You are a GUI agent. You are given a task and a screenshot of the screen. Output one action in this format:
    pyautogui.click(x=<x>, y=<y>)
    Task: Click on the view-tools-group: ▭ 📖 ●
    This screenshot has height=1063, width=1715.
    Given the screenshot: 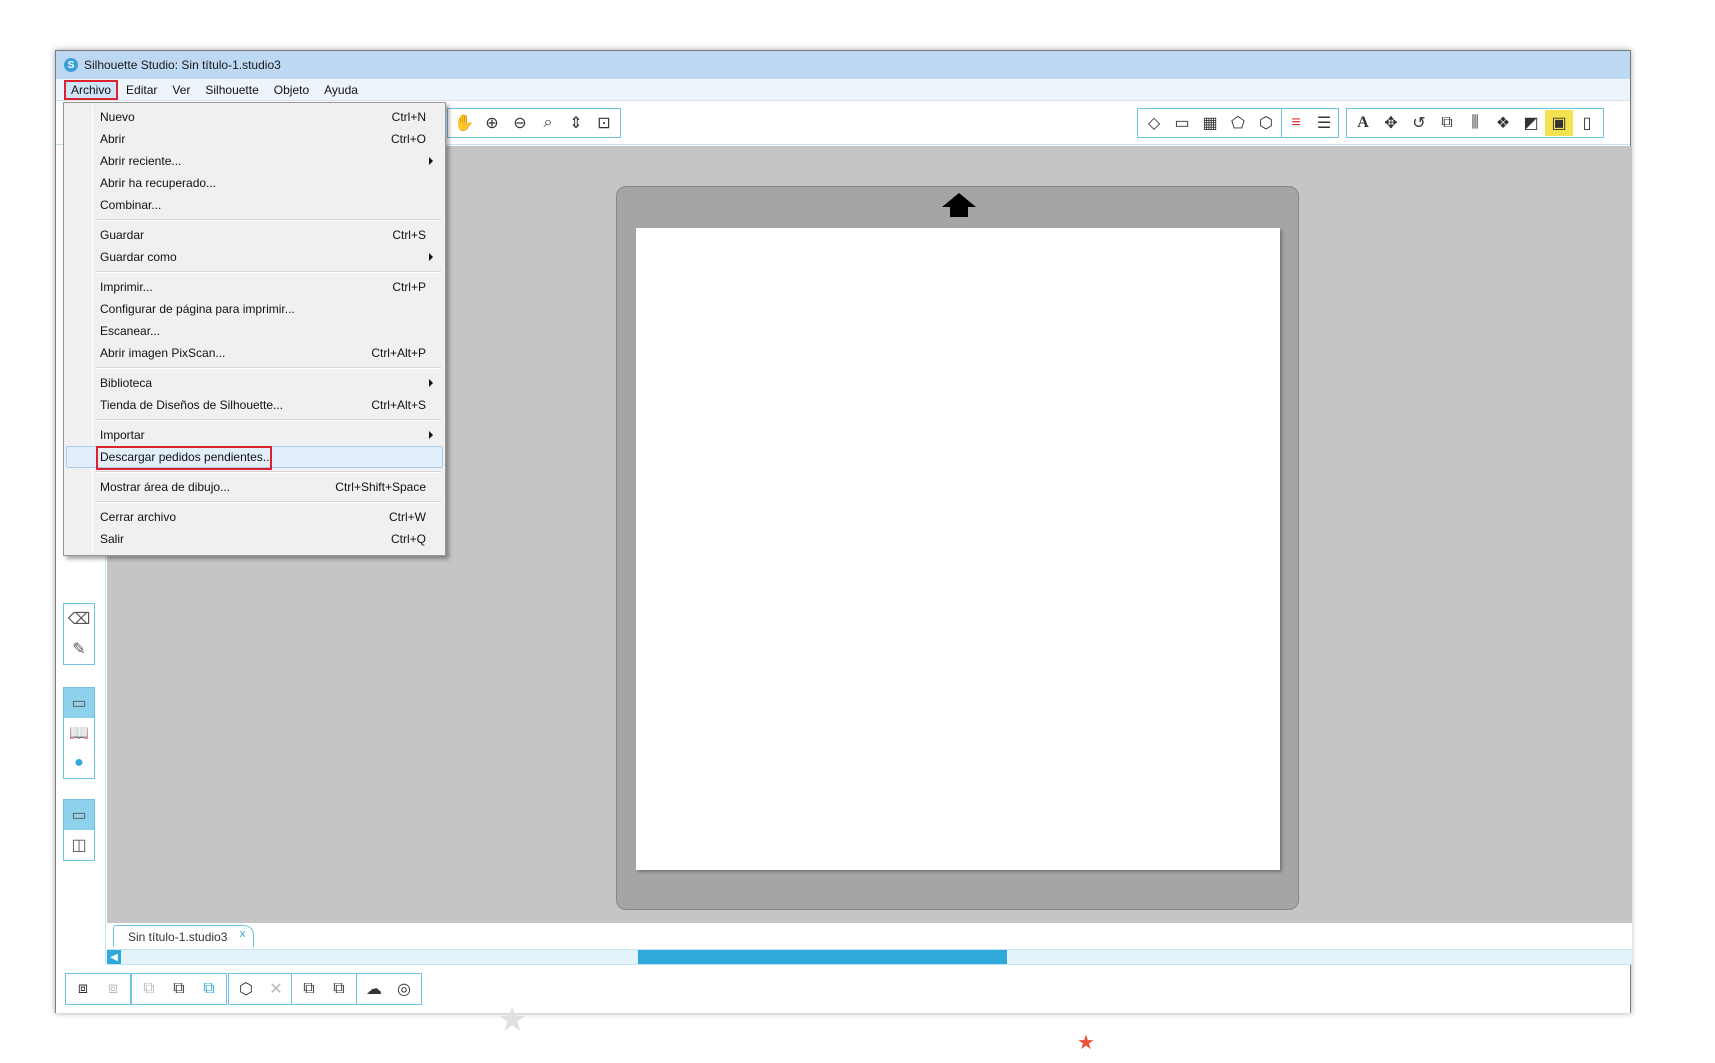 What is the action you would take?
    pyautogui.click(x=79, y=733)
    